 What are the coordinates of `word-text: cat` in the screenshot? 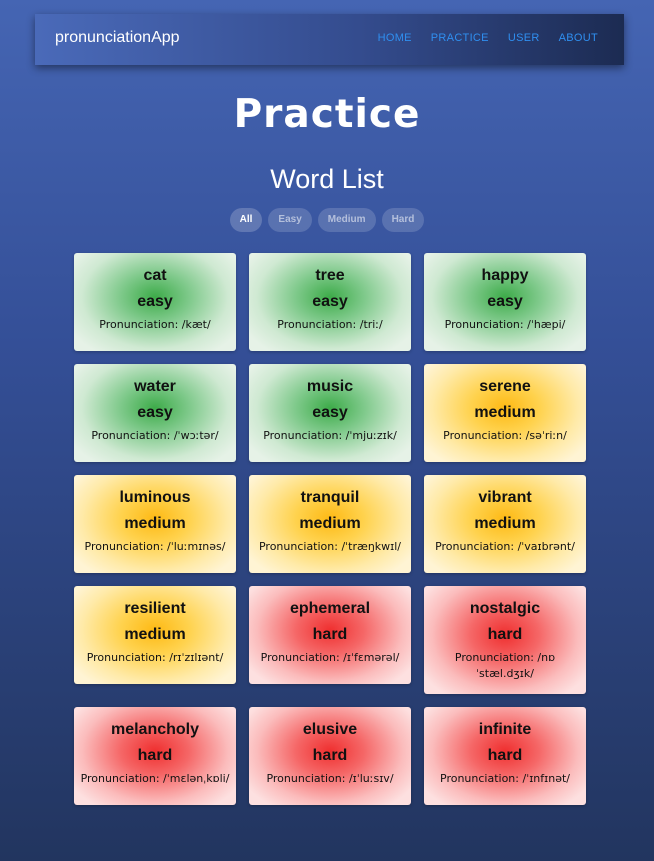 It's located at (155, 275).